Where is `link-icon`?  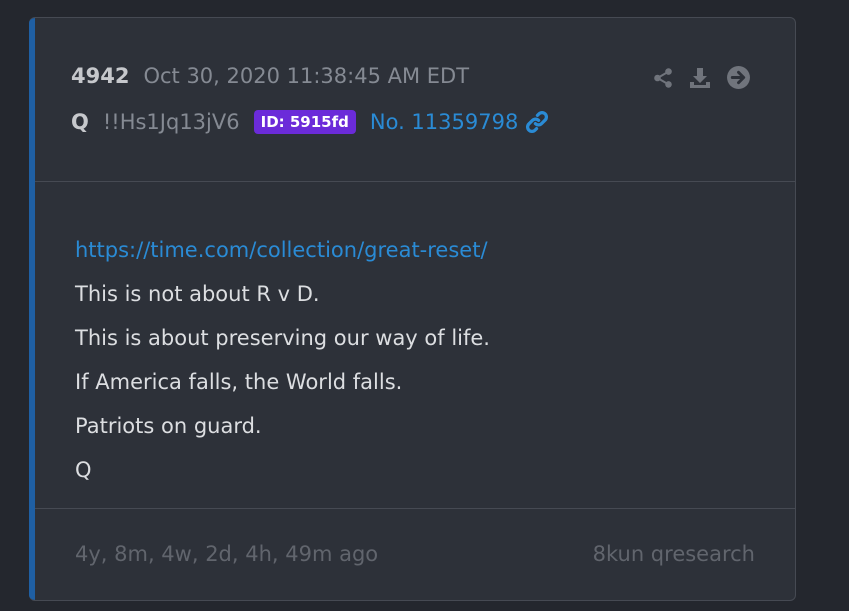
link-icon is located at coordinates (537, 122).